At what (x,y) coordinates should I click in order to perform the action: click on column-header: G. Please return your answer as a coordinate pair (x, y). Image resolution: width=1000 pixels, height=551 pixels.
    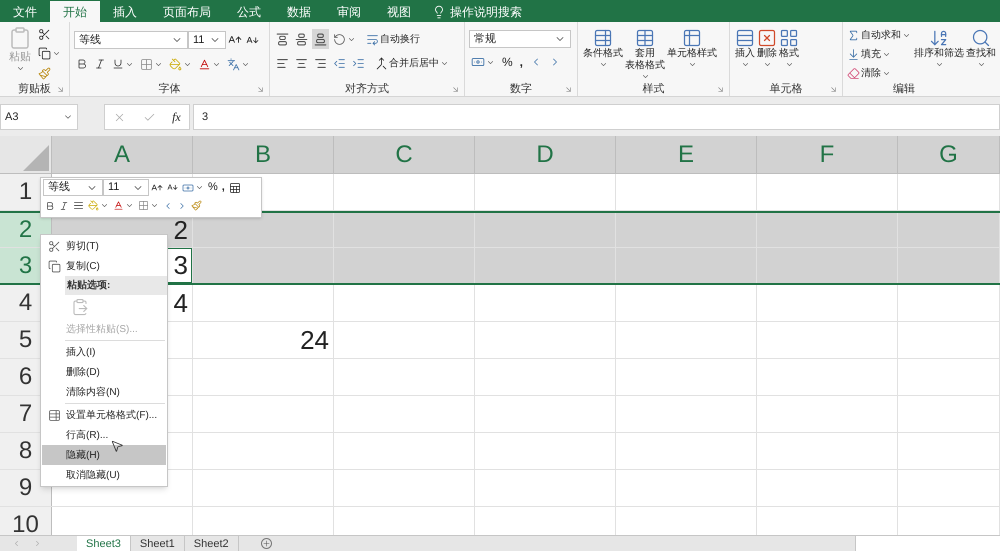
    Looking at the image, I should click on (949, 154).